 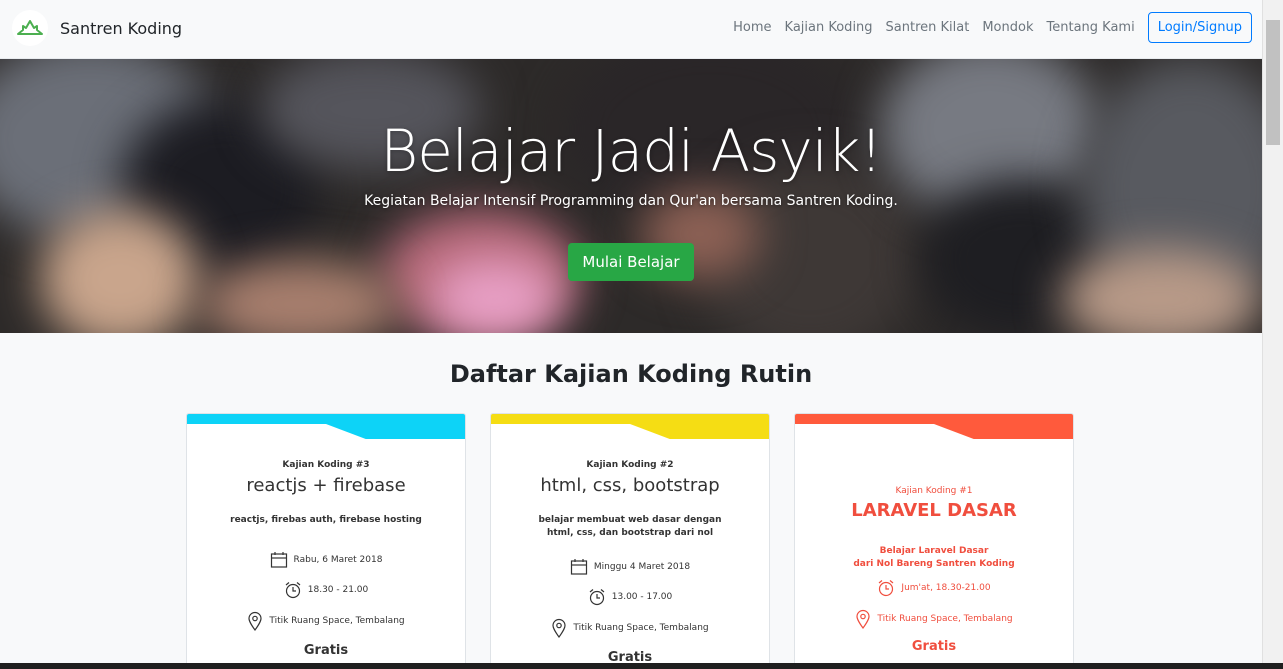 What do you see at coordinates (326, 520) in the screenshot?
I see `card-description: reactjs, firebas auth, firebase hosting` at bounding box center [326, 520].